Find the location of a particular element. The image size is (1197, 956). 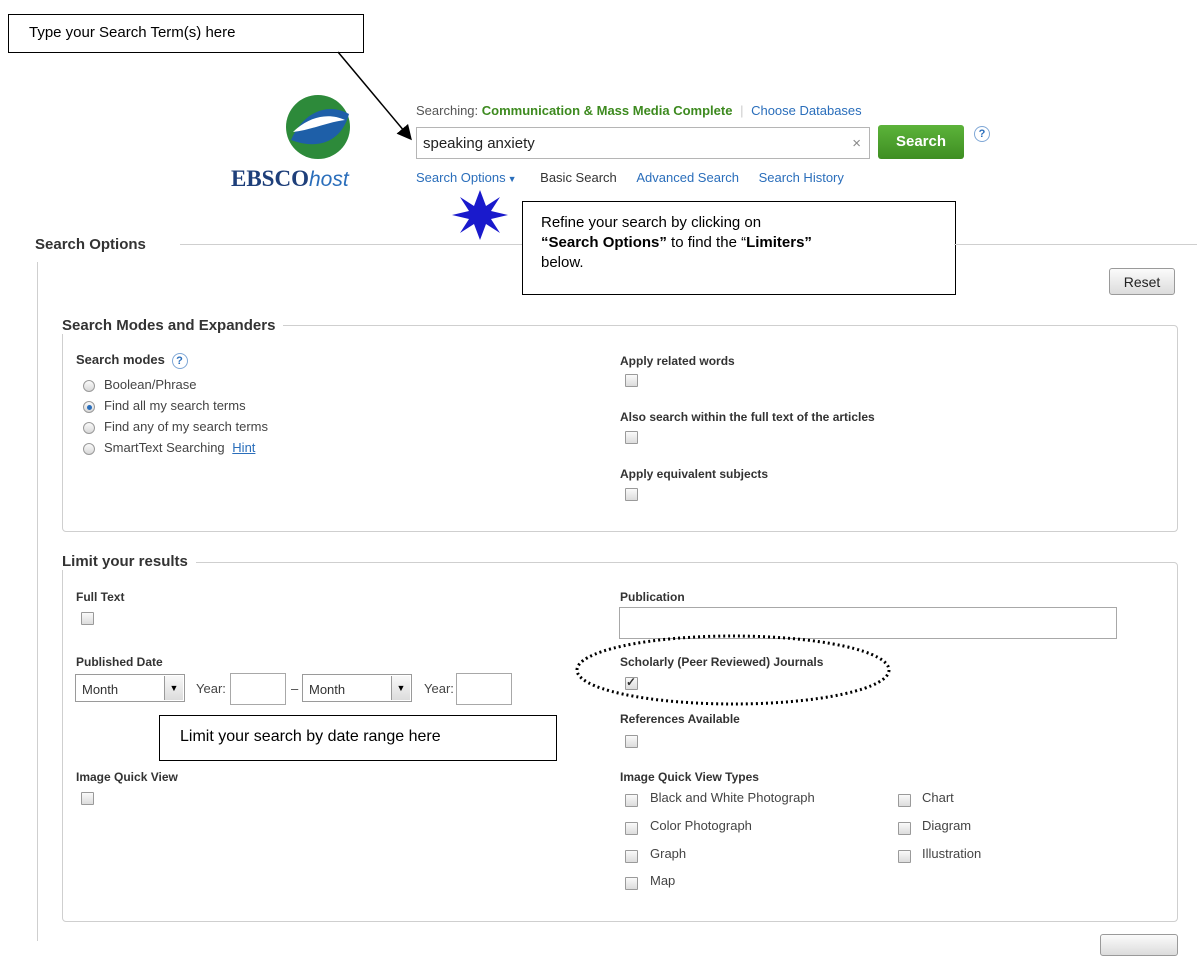

radio-boolean-phrase is located at coordinates (89, 386).